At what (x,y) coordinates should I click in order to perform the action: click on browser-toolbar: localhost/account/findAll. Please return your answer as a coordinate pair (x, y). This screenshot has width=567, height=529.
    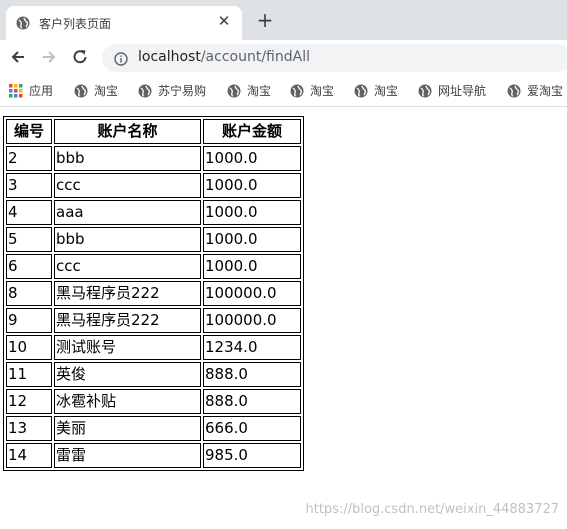
    Looking at the image, I should click on (283, 58).